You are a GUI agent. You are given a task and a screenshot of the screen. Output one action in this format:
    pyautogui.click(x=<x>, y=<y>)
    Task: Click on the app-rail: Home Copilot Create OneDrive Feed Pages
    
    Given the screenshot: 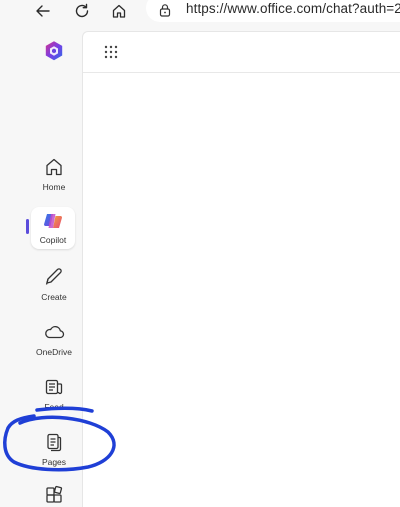 What is the action you would take?
    pyautogui.click(x=54, y=265)
    